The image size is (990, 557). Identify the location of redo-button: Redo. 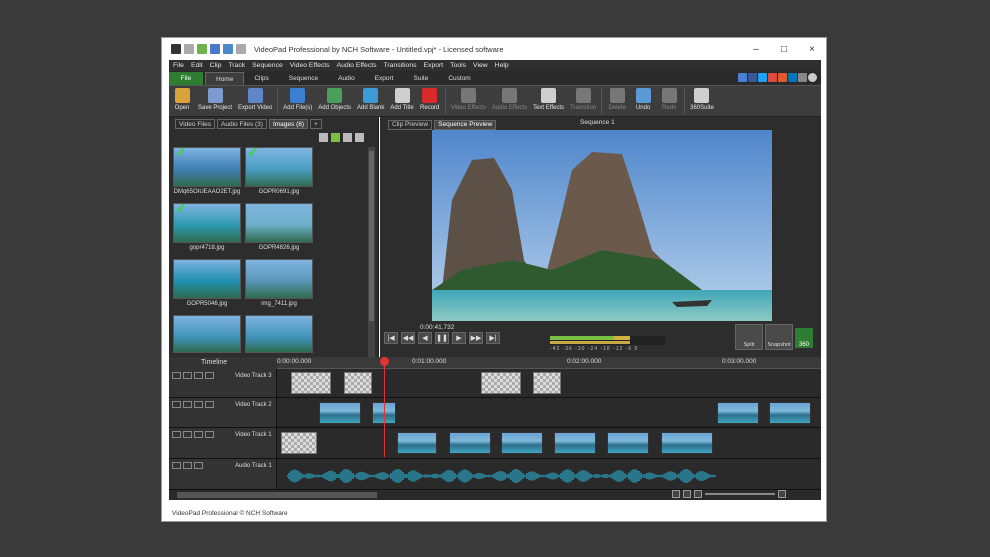
(669, 99).